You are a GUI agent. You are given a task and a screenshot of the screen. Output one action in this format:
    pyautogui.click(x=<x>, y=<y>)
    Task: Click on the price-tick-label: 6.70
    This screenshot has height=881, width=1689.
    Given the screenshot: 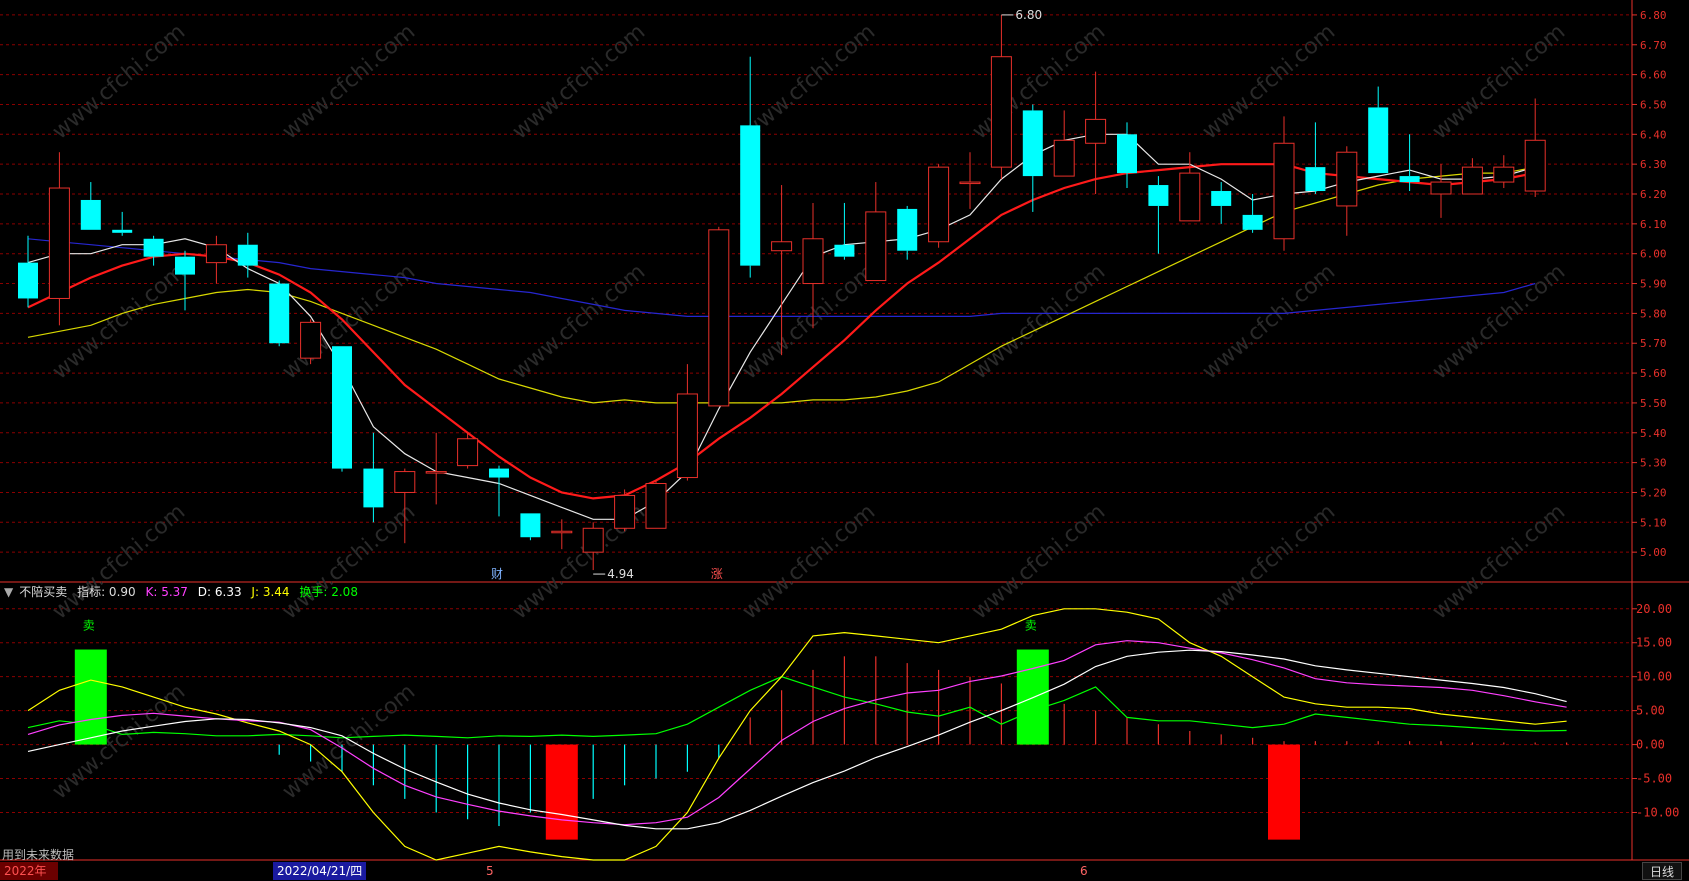 What is the action you would take?
    pyautogui.click(x=1653, y=45)
    